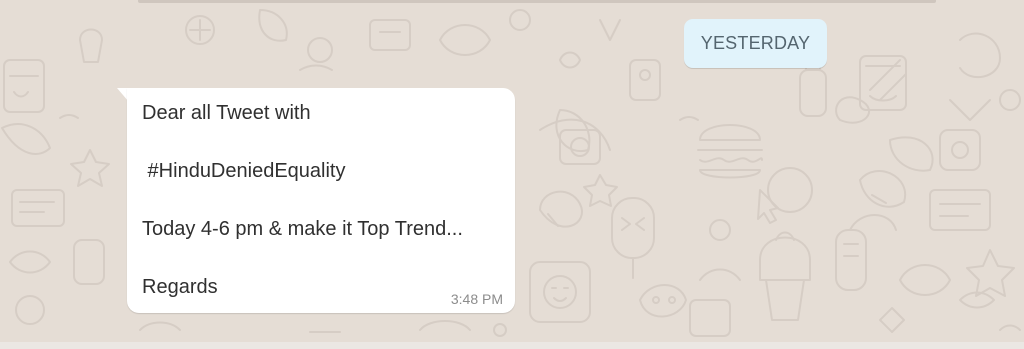 The height and width of the screenshot is (349, 1024). What do you see at coordinates (180, 287) in the screenshot?
I see `message-text-line: Regards` at bounding box center [180, 287].